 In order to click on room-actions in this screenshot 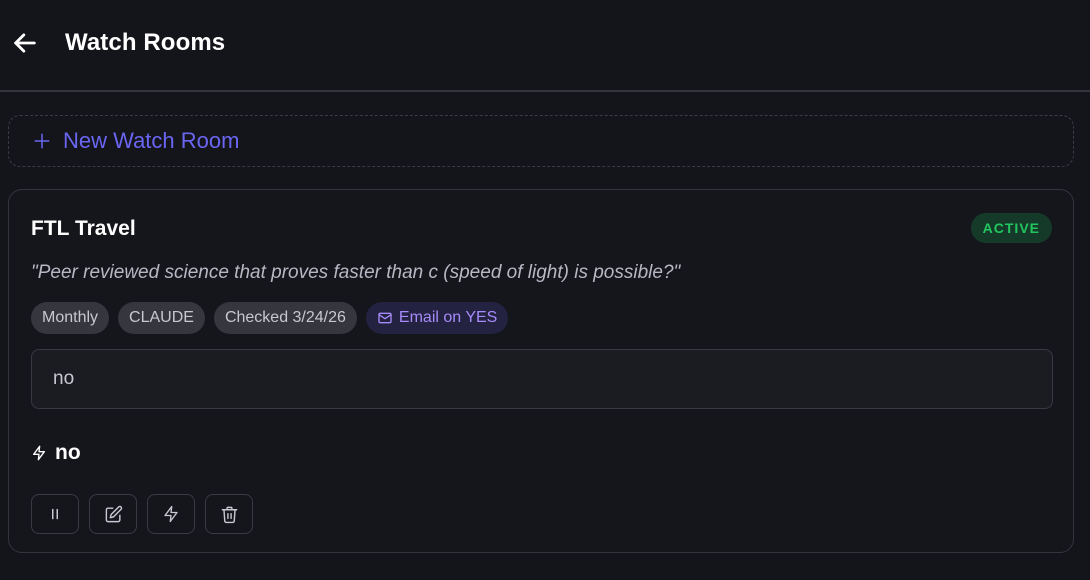, I will do `click(142, 514)`.